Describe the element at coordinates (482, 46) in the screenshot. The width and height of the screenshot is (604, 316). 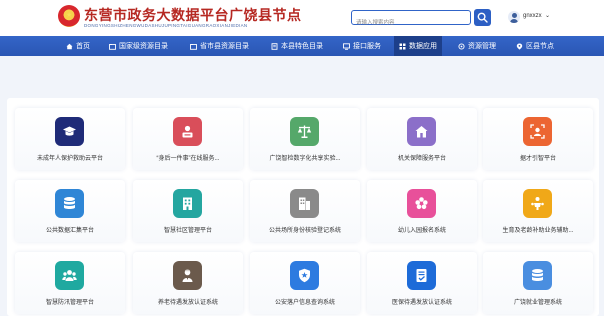
I see `nav-label: 资源管理` at that location.